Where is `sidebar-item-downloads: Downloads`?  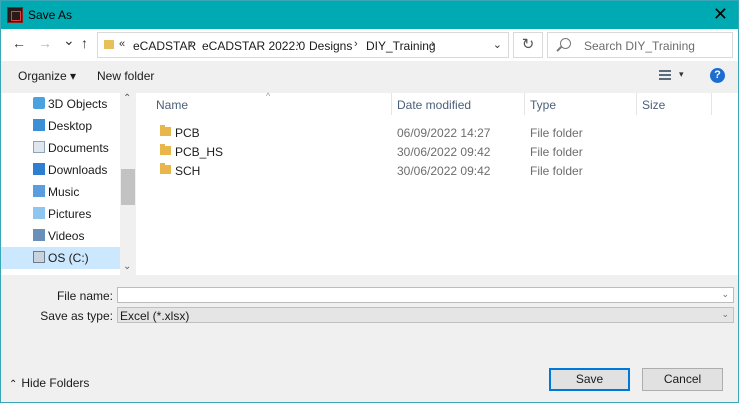 sidebar-item-downloads: Downloads is located at coordinates (60, 170).